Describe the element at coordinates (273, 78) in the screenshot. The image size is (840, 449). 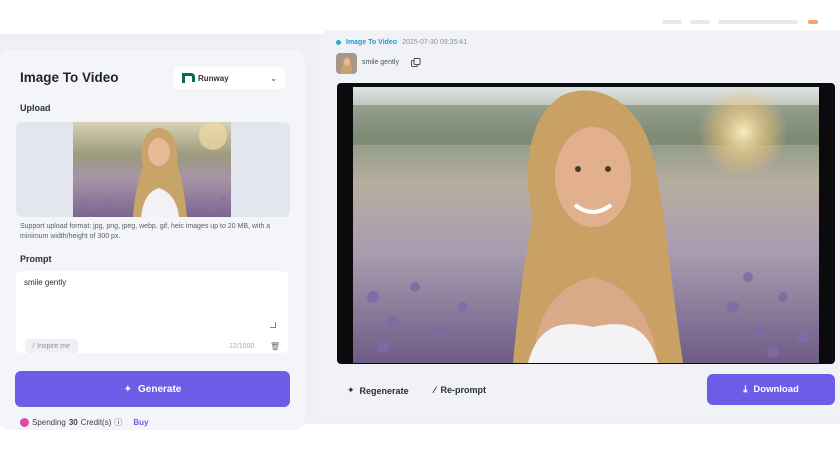
I see `chevron-down-icon: ⌄` at that location.